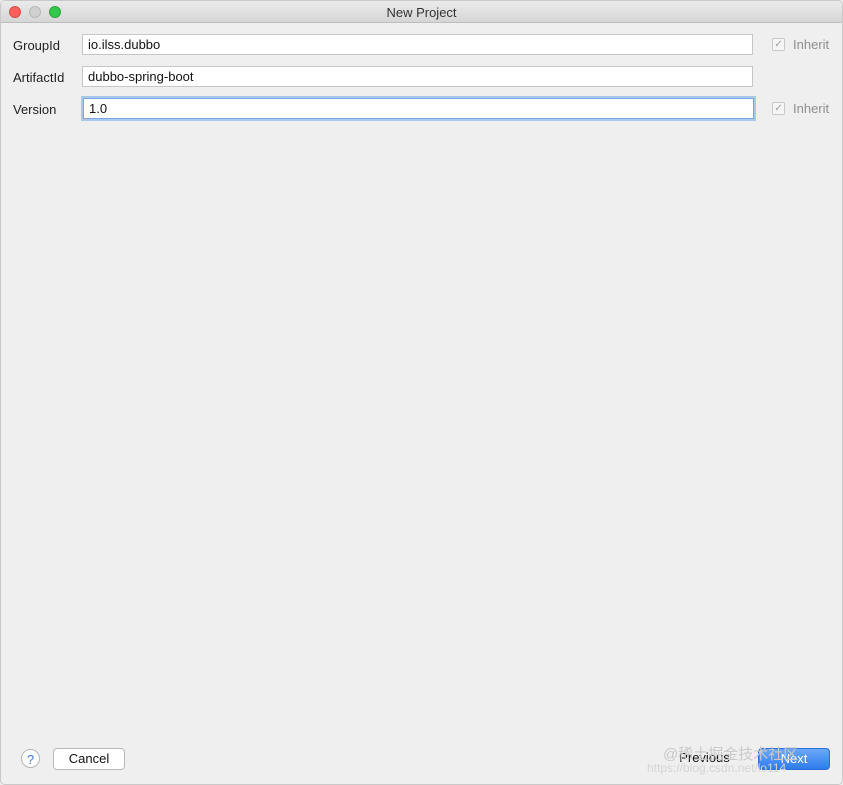 The image size is (843, 785). What do you see at coordinates (418, 108) in the screenshot?
I see `version-input` at bounding box center [418, 108].